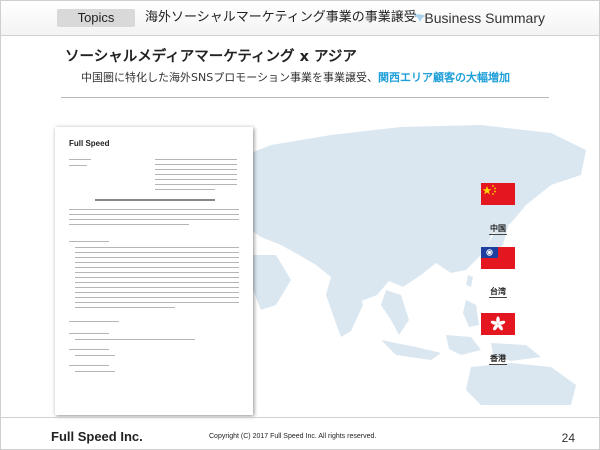 The image size is (600, 450). Describe the element at coordinates (300, 417) in the screenshot. I see `footer-divider` at that location.